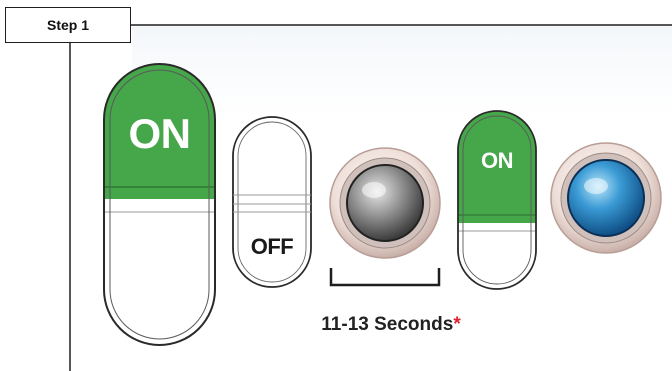 Image resolution: width=672 pixels, height=371 pixels. What do you see at coordinates (457, 324) in the screenshot?
I see `footnote-asterisk: *` at bounding box center [457, 324].